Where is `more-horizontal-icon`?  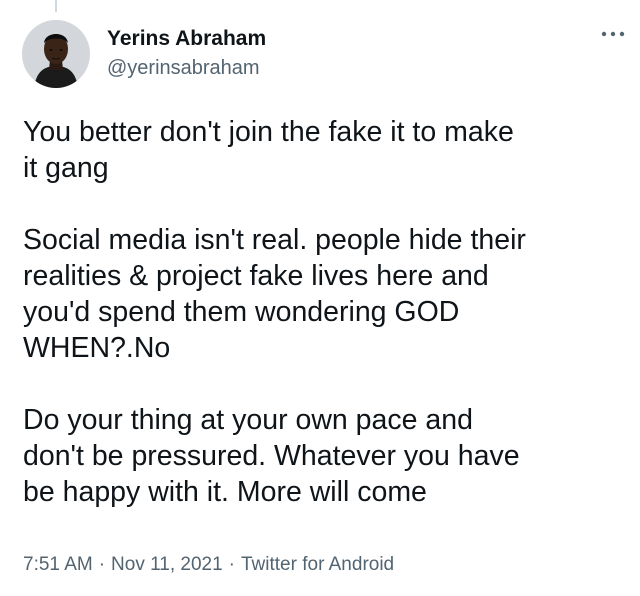
more-horizontal-icon is located at coordinates (613, 34).